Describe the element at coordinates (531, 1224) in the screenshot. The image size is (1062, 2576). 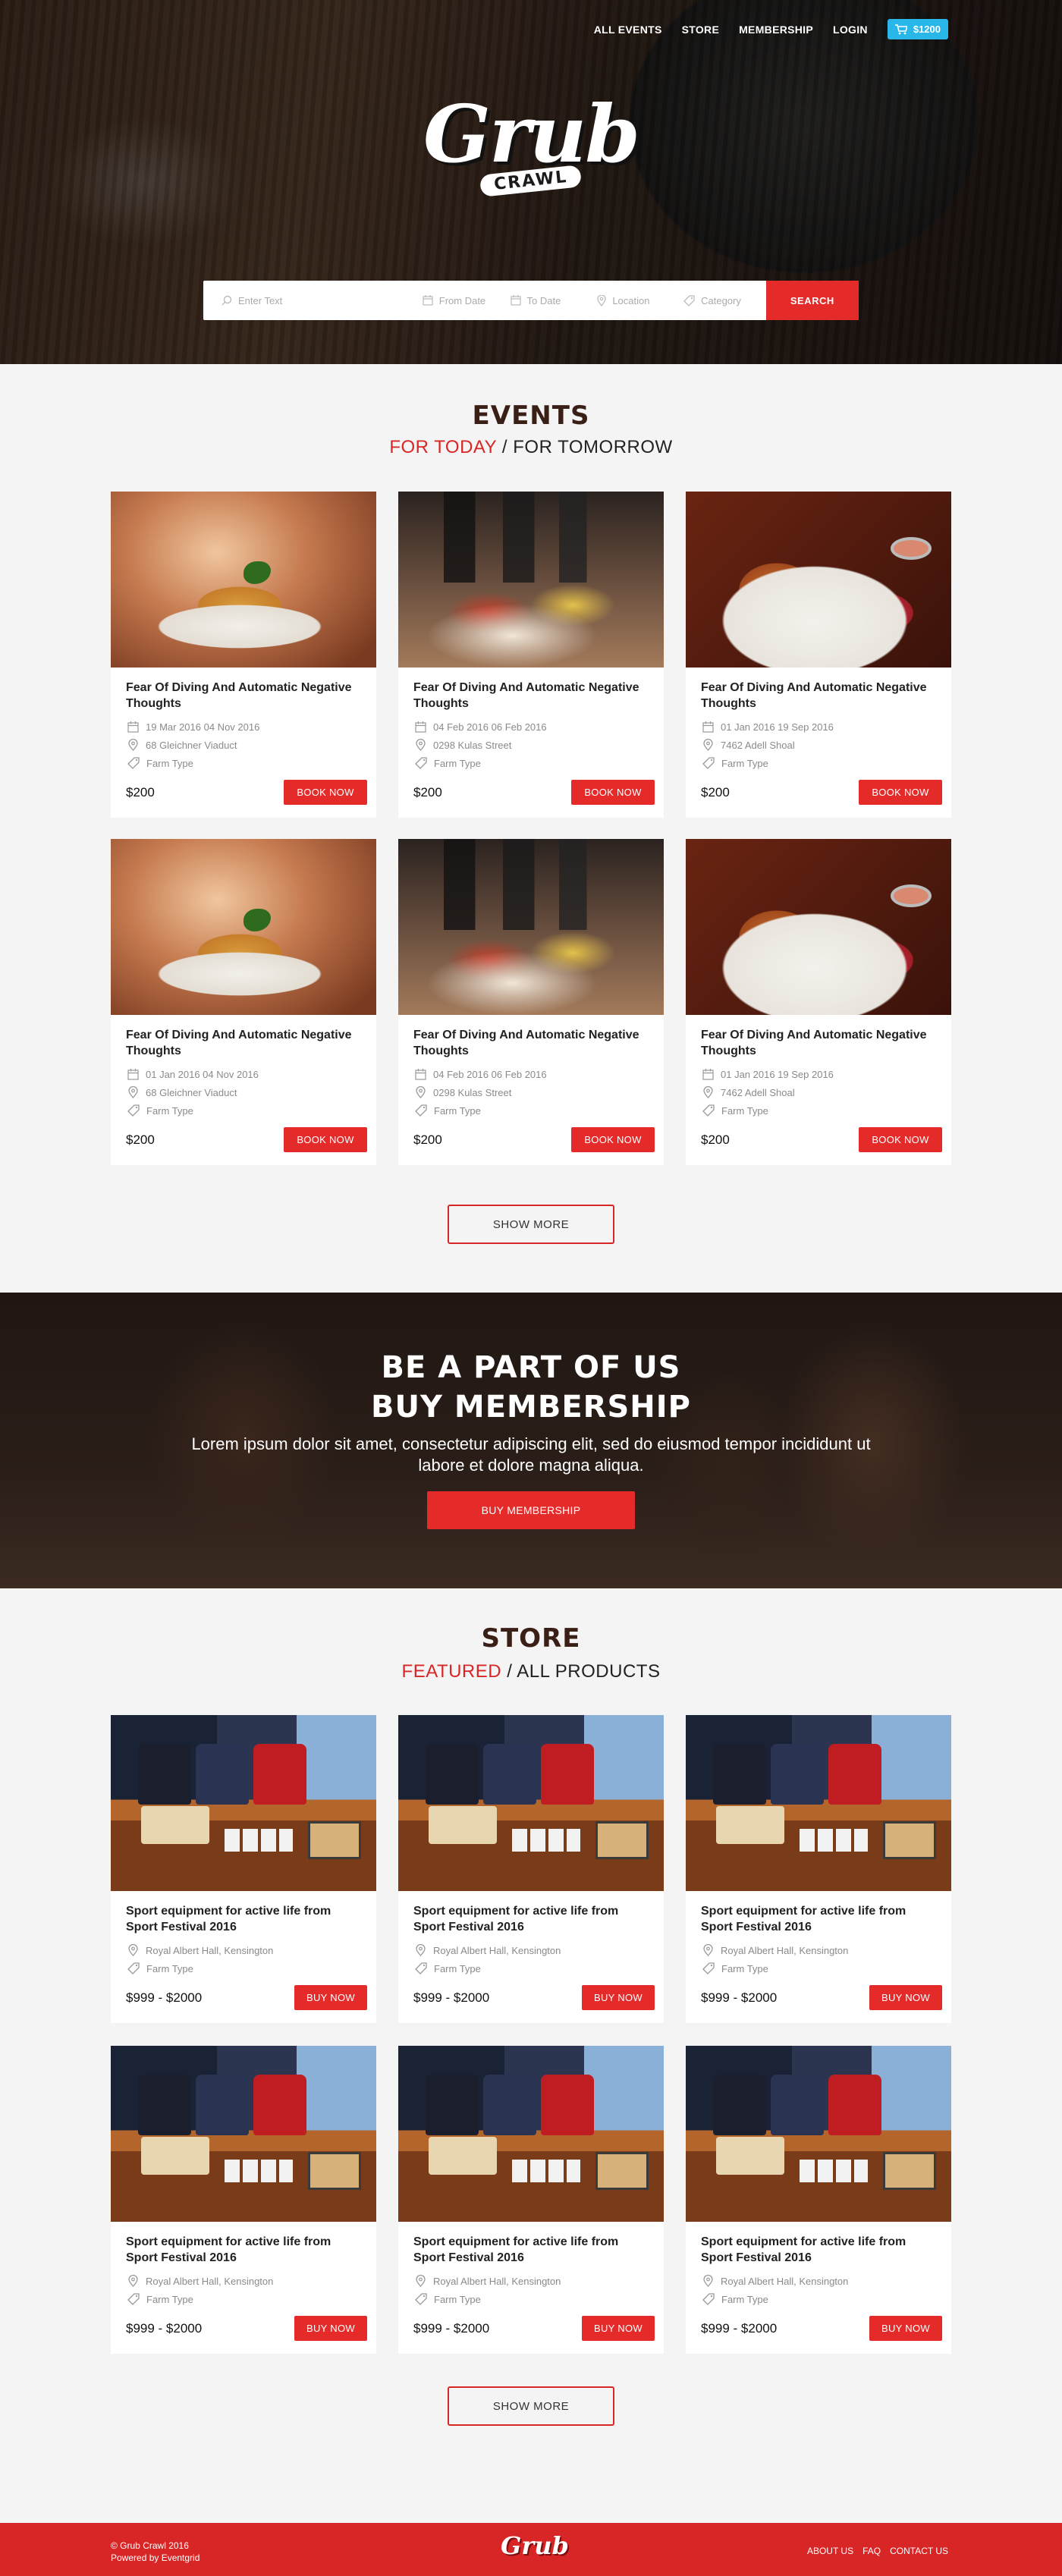
I see `events-show-more-button: SHOW MORE` at that location.